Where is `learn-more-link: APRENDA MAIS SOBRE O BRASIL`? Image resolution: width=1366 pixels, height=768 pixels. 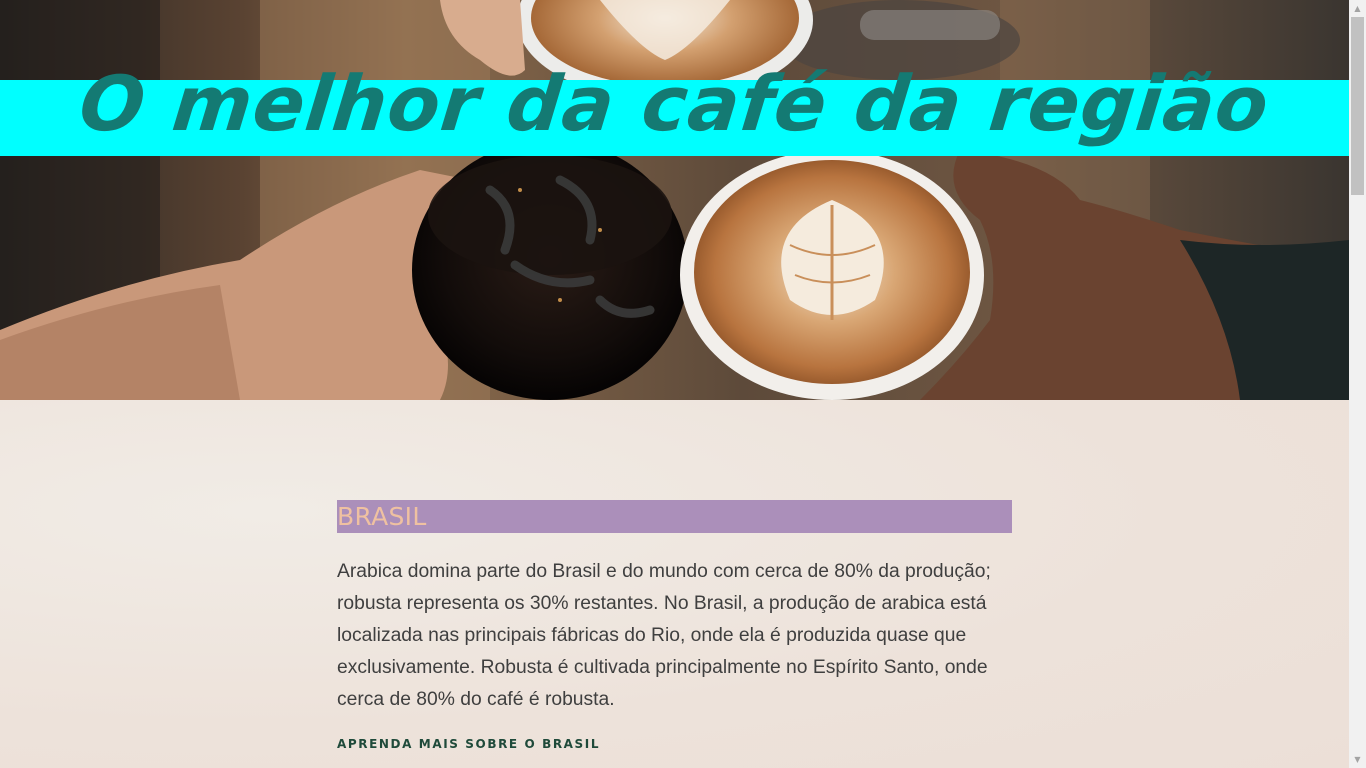 learn-more-link: APRENDA MAIS SOBRE O BRASIL is located at coordinates (468, 744).